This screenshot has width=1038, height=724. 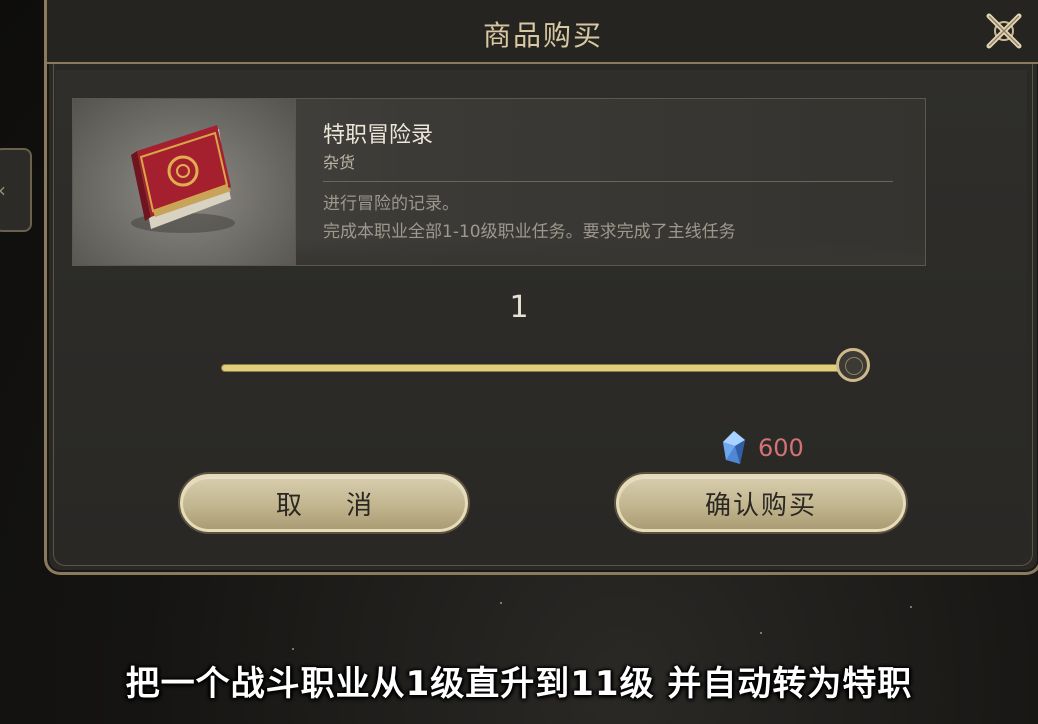 I want to click on price-value: 600, so click(x=781, y=448).